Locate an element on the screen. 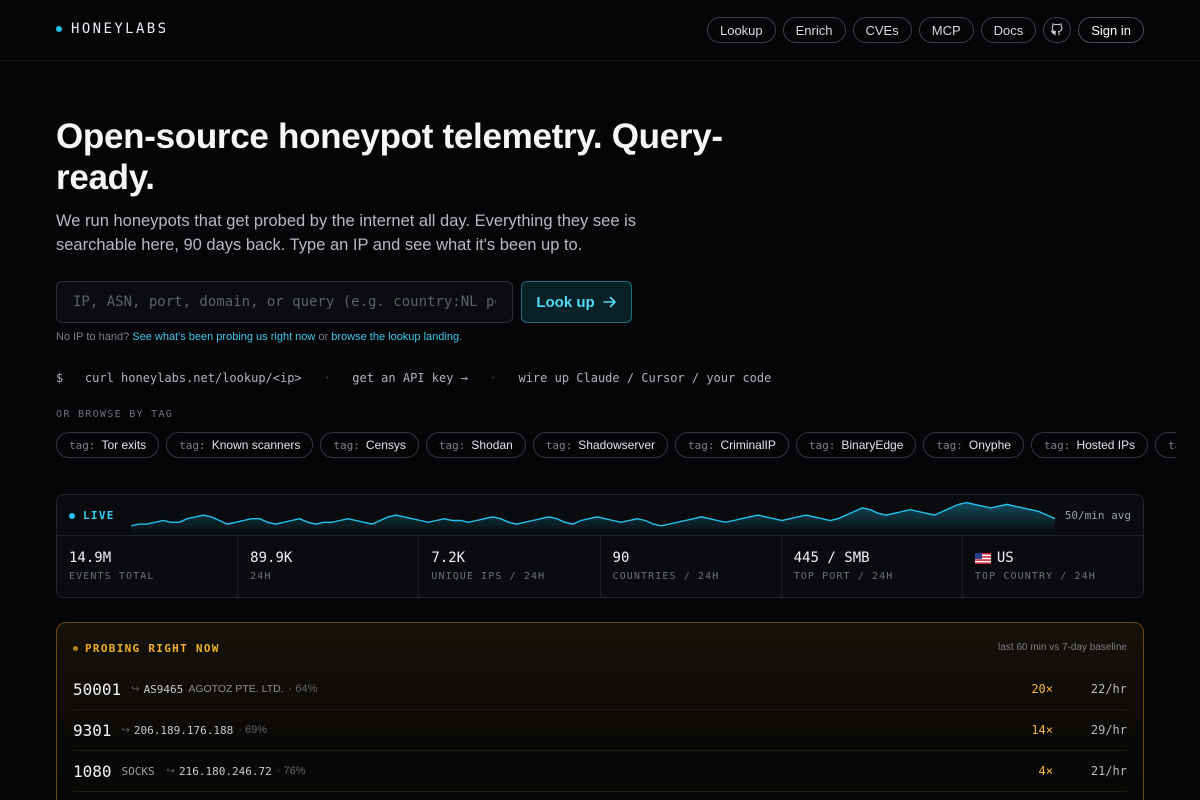  live-dot-icon is located at coordinates (72, 515).